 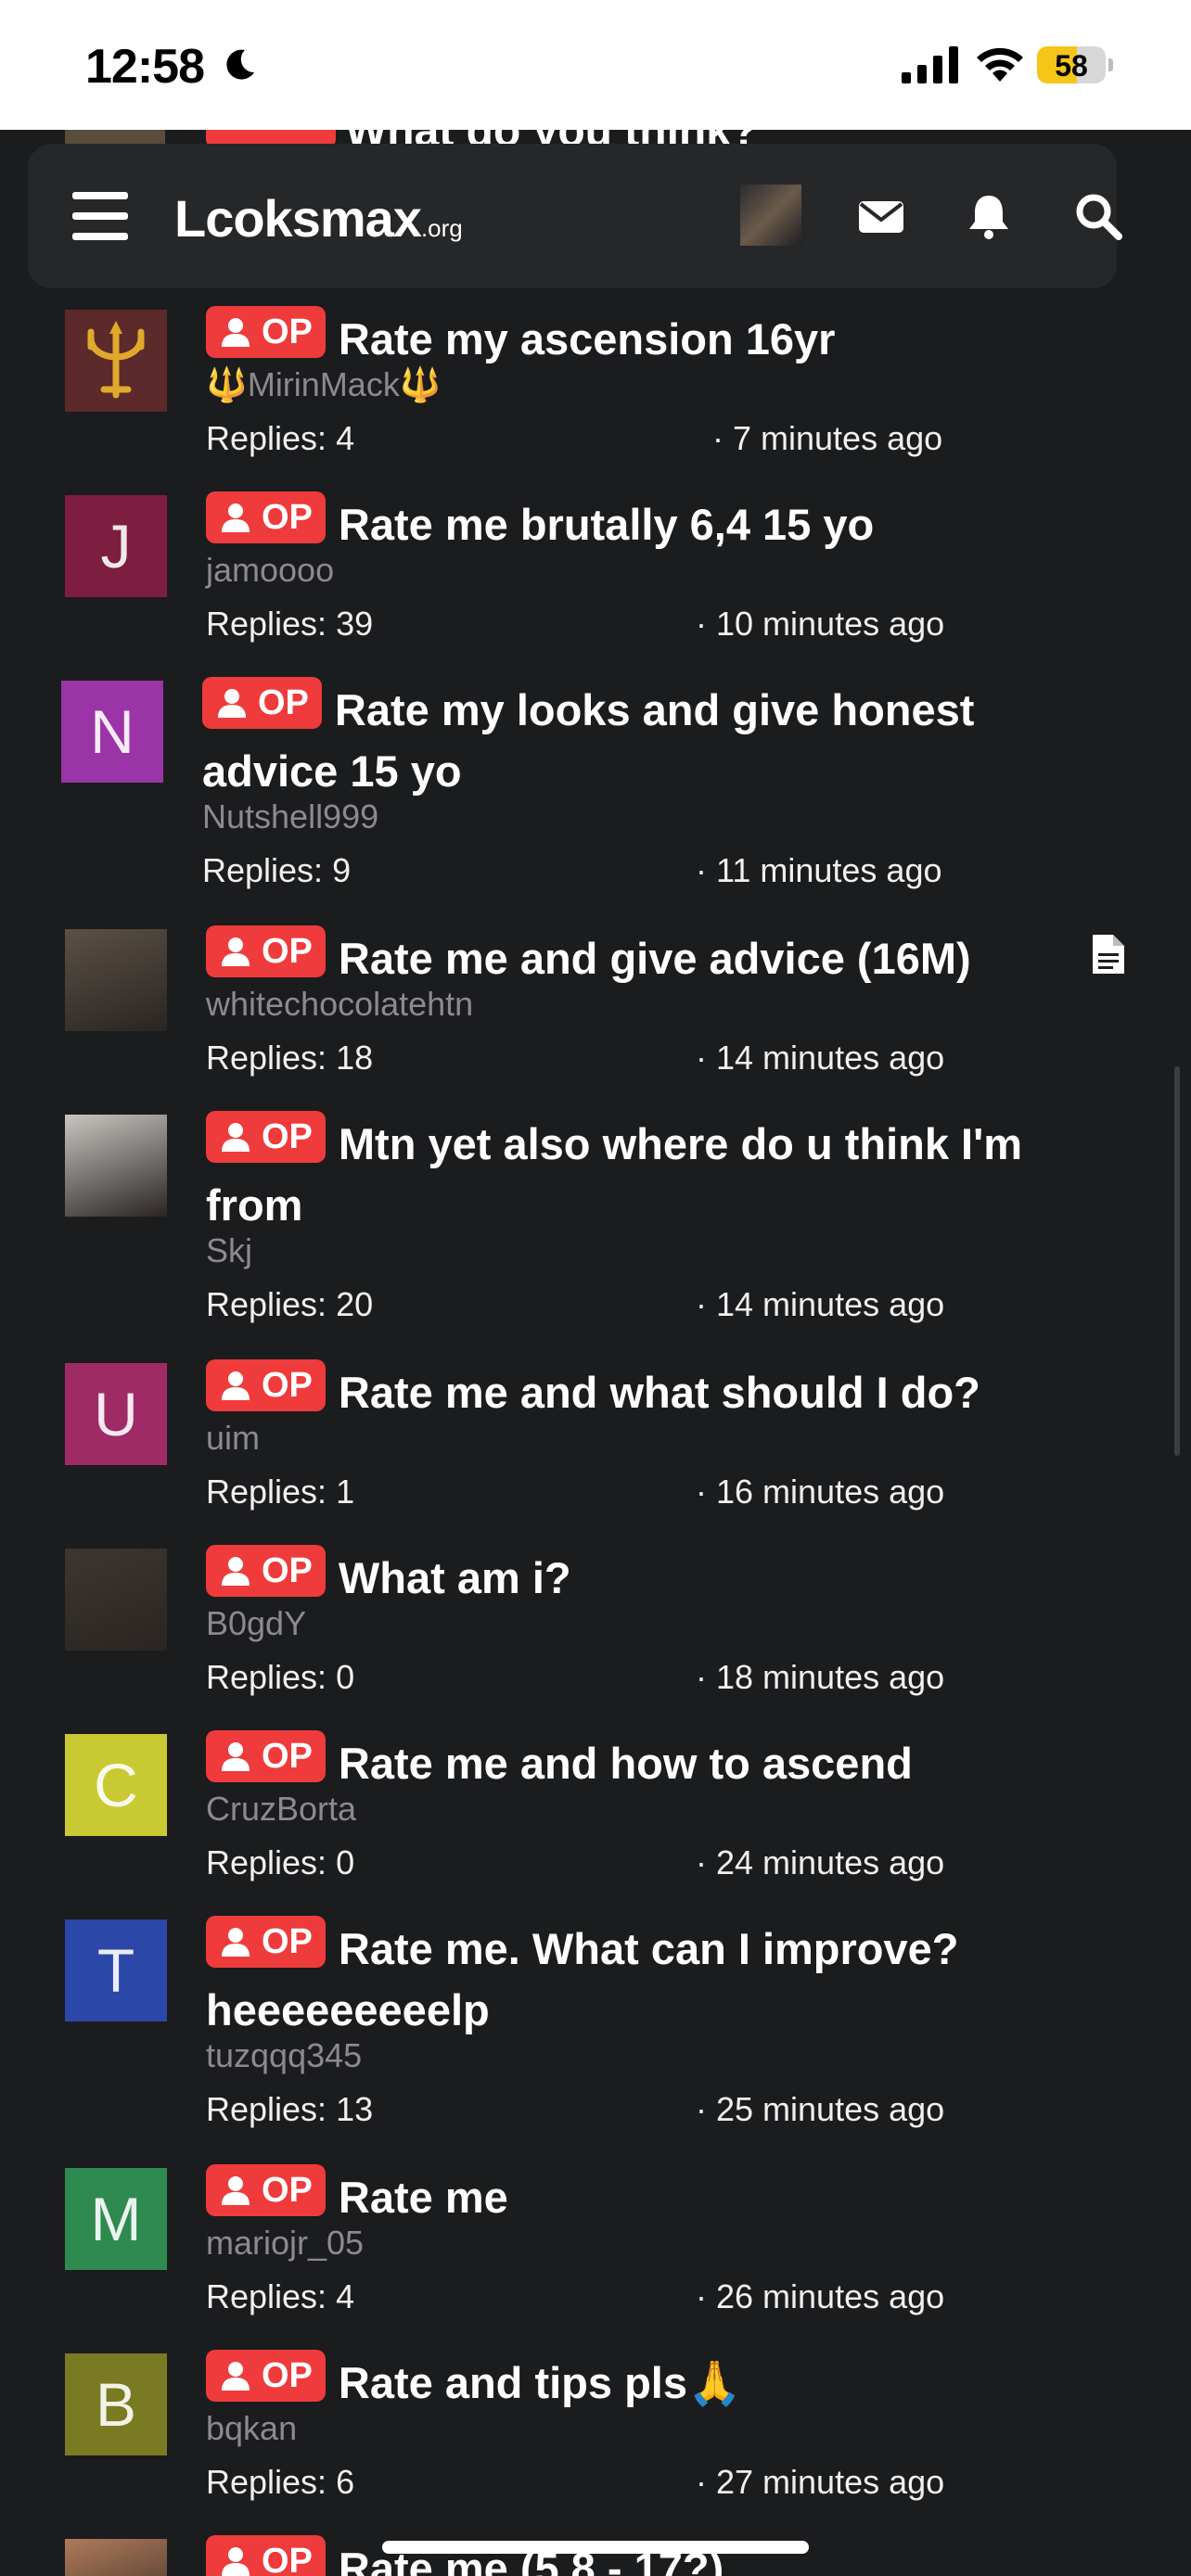 What do you see at coordinates (339, 1004) in the screenshot?
I see `thread-author: whitechocolatehtn` at bounding box center [339, 1004].